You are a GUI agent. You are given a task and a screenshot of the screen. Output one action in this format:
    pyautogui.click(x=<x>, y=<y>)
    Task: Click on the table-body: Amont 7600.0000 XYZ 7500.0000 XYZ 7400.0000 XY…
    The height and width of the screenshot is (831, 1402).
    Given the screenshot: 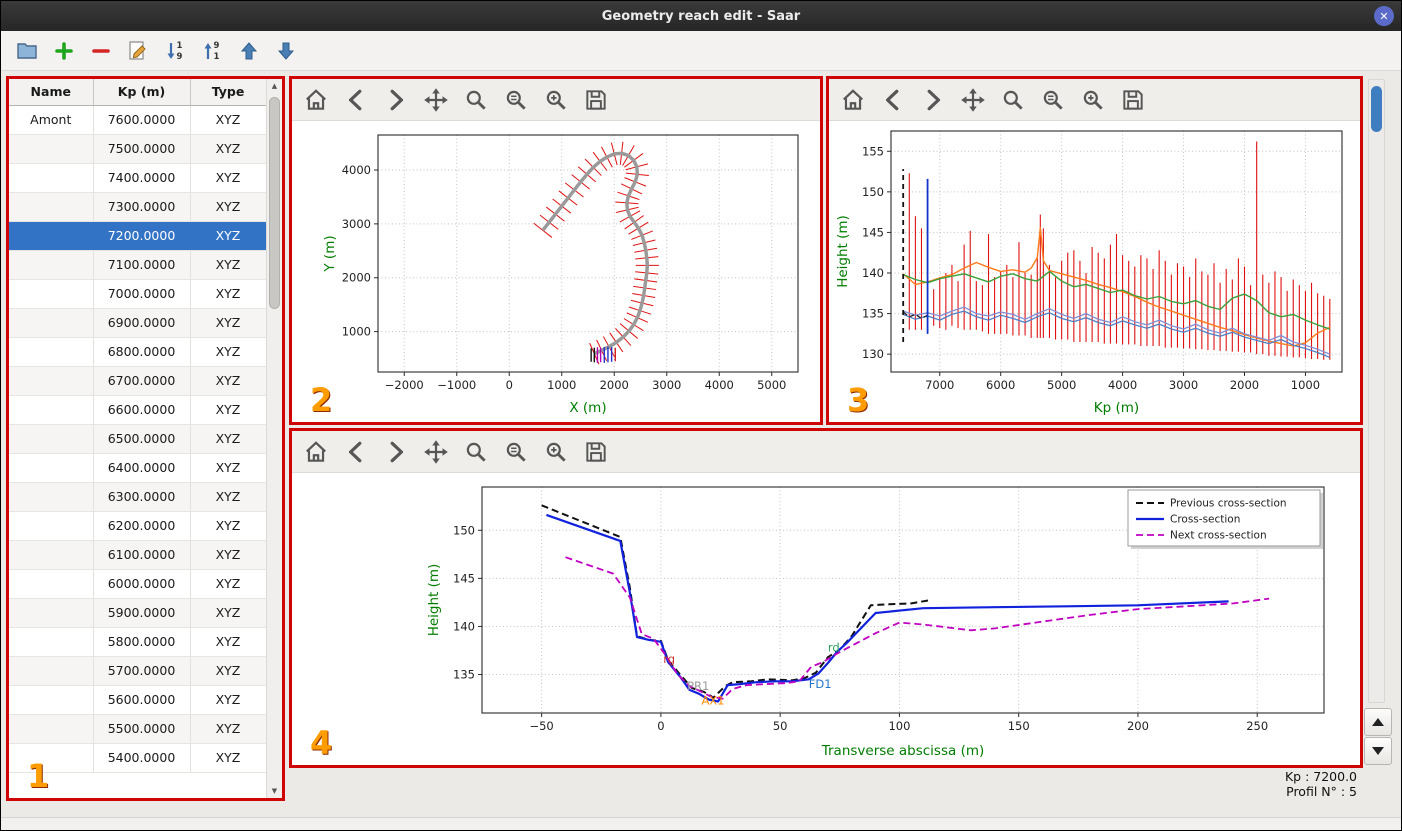 What is the action you would take?
    pyautogui.click(x=138, y=439)
    